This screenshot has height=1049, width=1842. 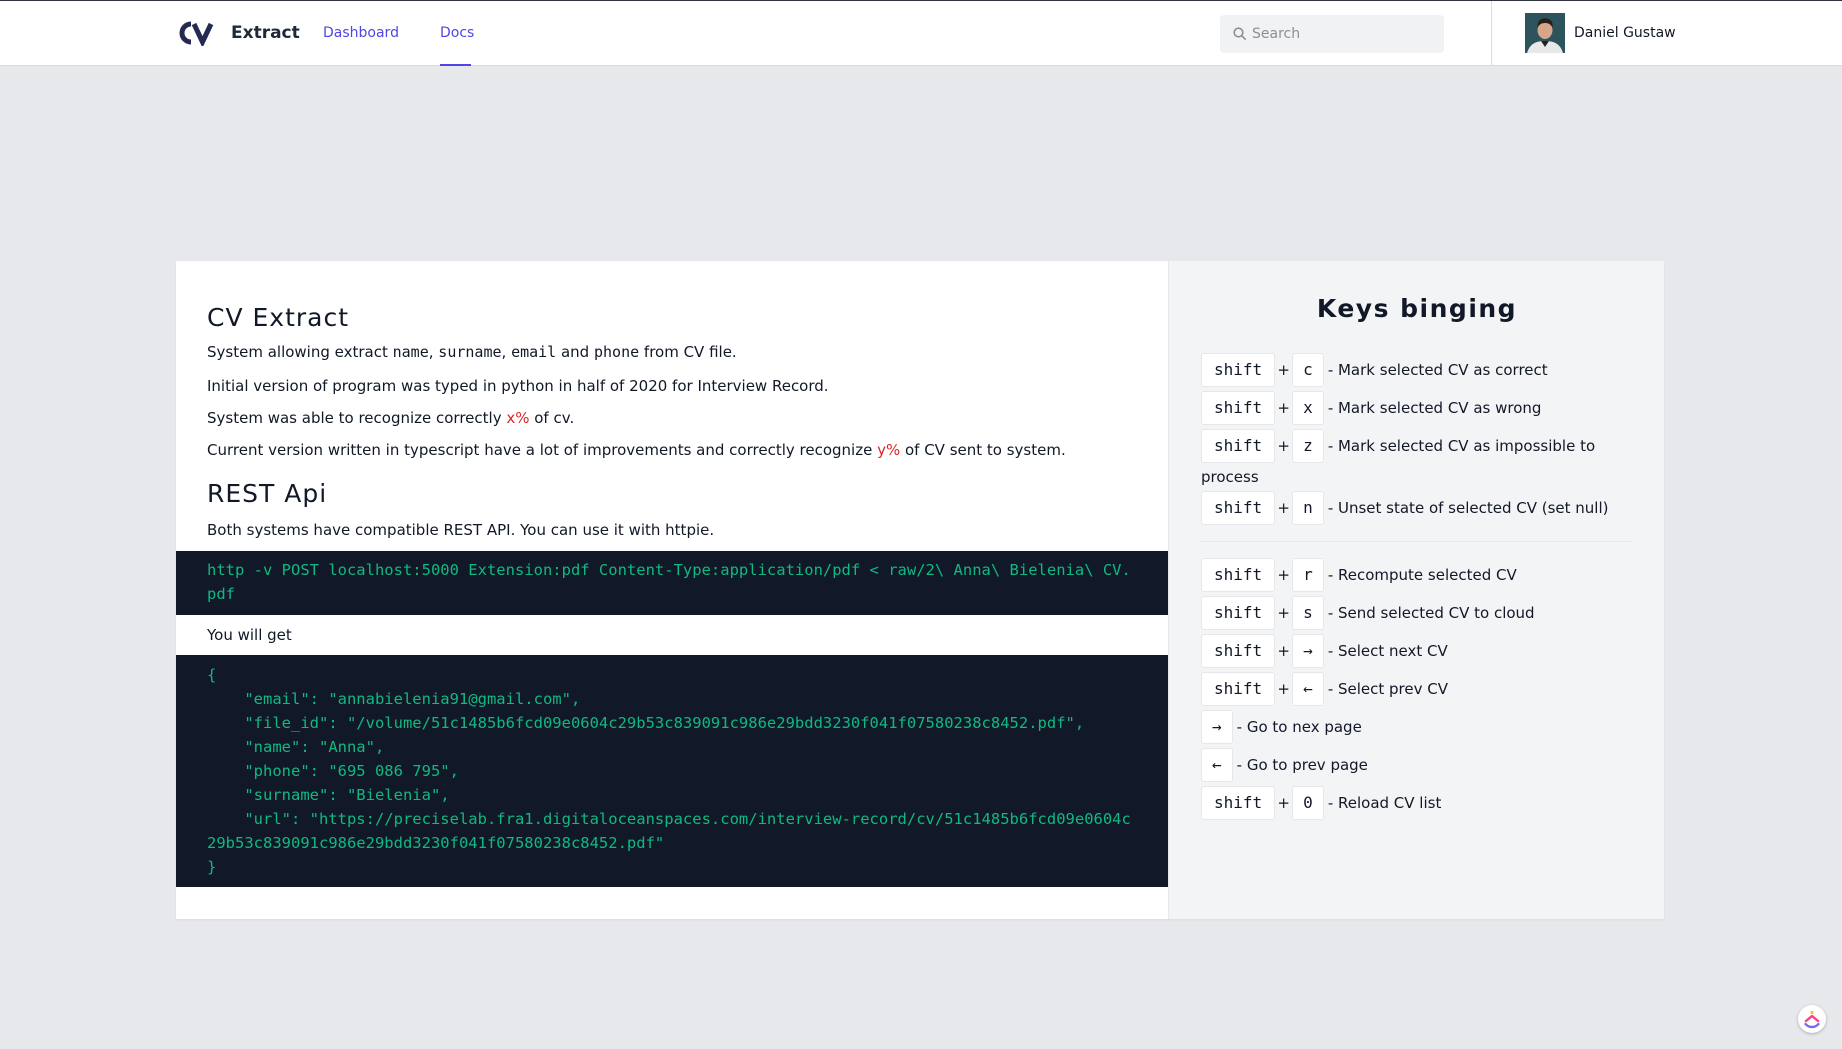 What do you see at coordinates (552, 418) in the screenshot?
I see `recognition-text: of cv.` at bounding box center [552, 418].